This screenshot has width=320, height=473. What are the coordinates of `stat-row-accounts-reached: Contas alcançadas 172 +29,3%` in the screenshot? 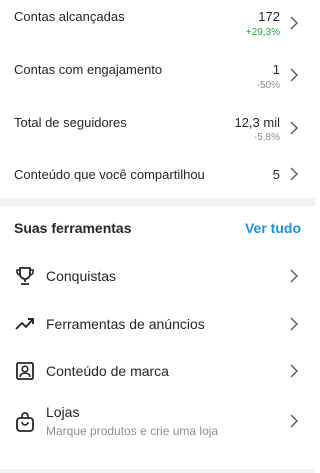 It's located at (157, 25).